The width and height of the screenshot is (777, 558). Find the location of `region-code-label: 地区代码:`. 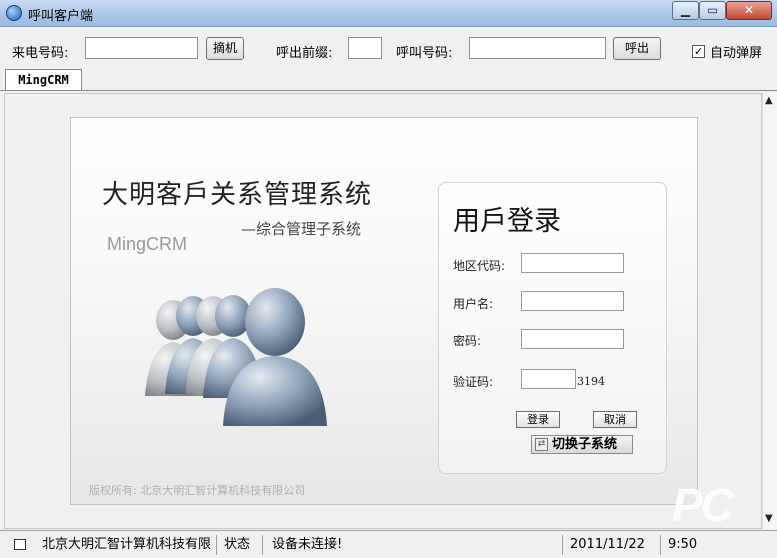

region-code-label: 地区代码: is located at coordinates (479, 266).